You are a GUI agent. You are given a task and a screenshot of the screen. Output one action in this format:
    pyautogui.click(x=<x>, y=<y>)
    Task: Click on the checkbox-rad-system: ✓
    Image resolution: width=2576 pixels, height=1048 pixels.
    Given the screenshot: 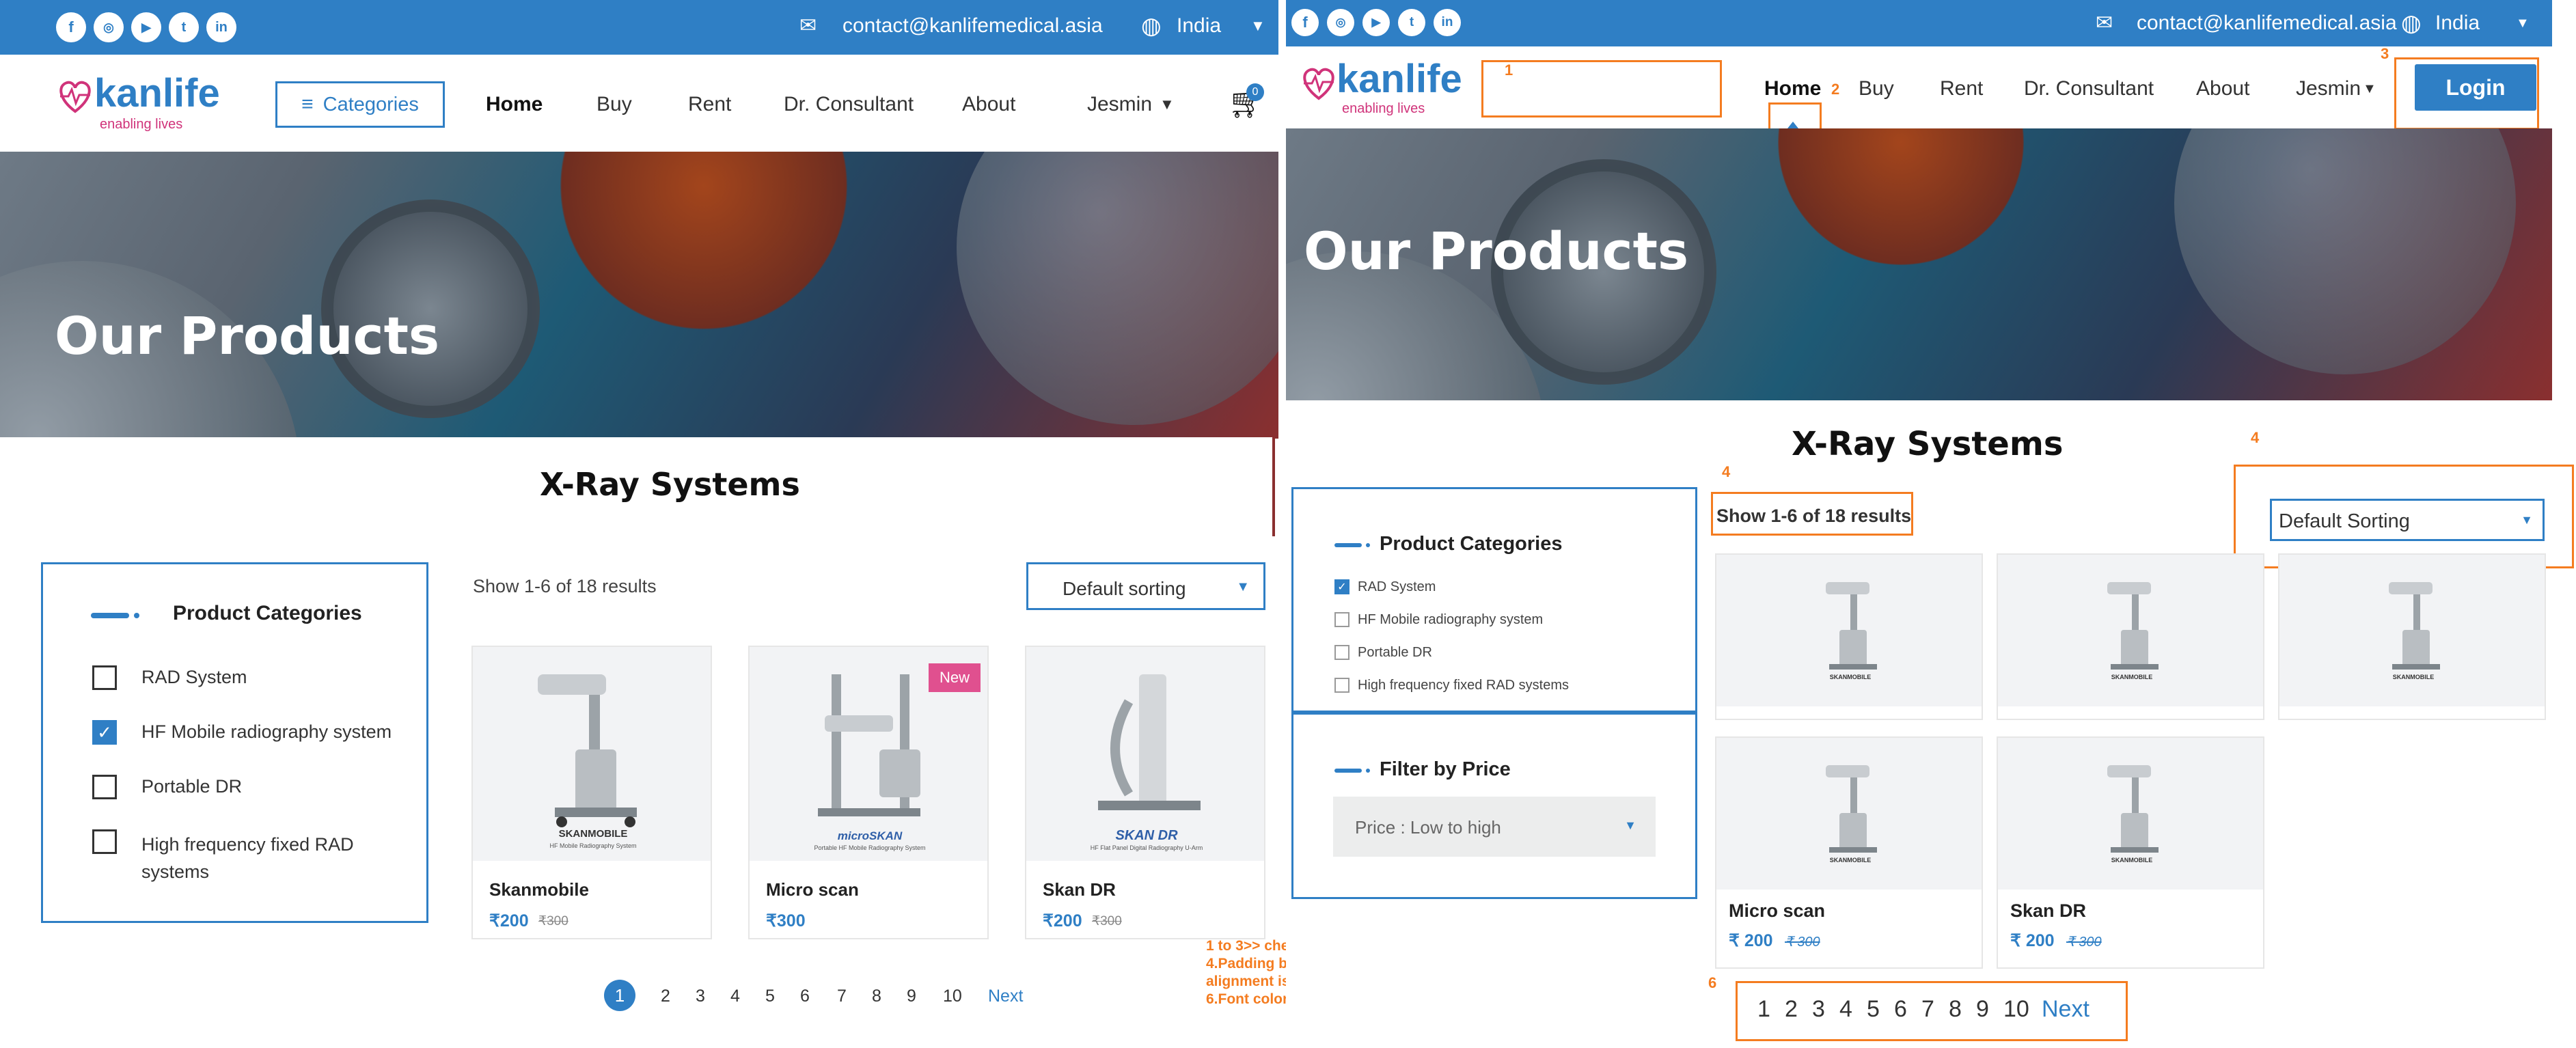 What is the action you would take?
    pyautogui.click(x=1341, y=586)
    